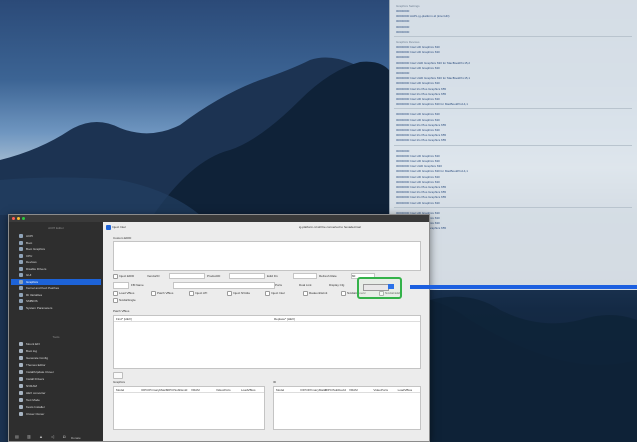 The height and width of the screenshot is (442, 637). I want to click on sidebar-tool-item: Install Drivers, so click(56, 379).